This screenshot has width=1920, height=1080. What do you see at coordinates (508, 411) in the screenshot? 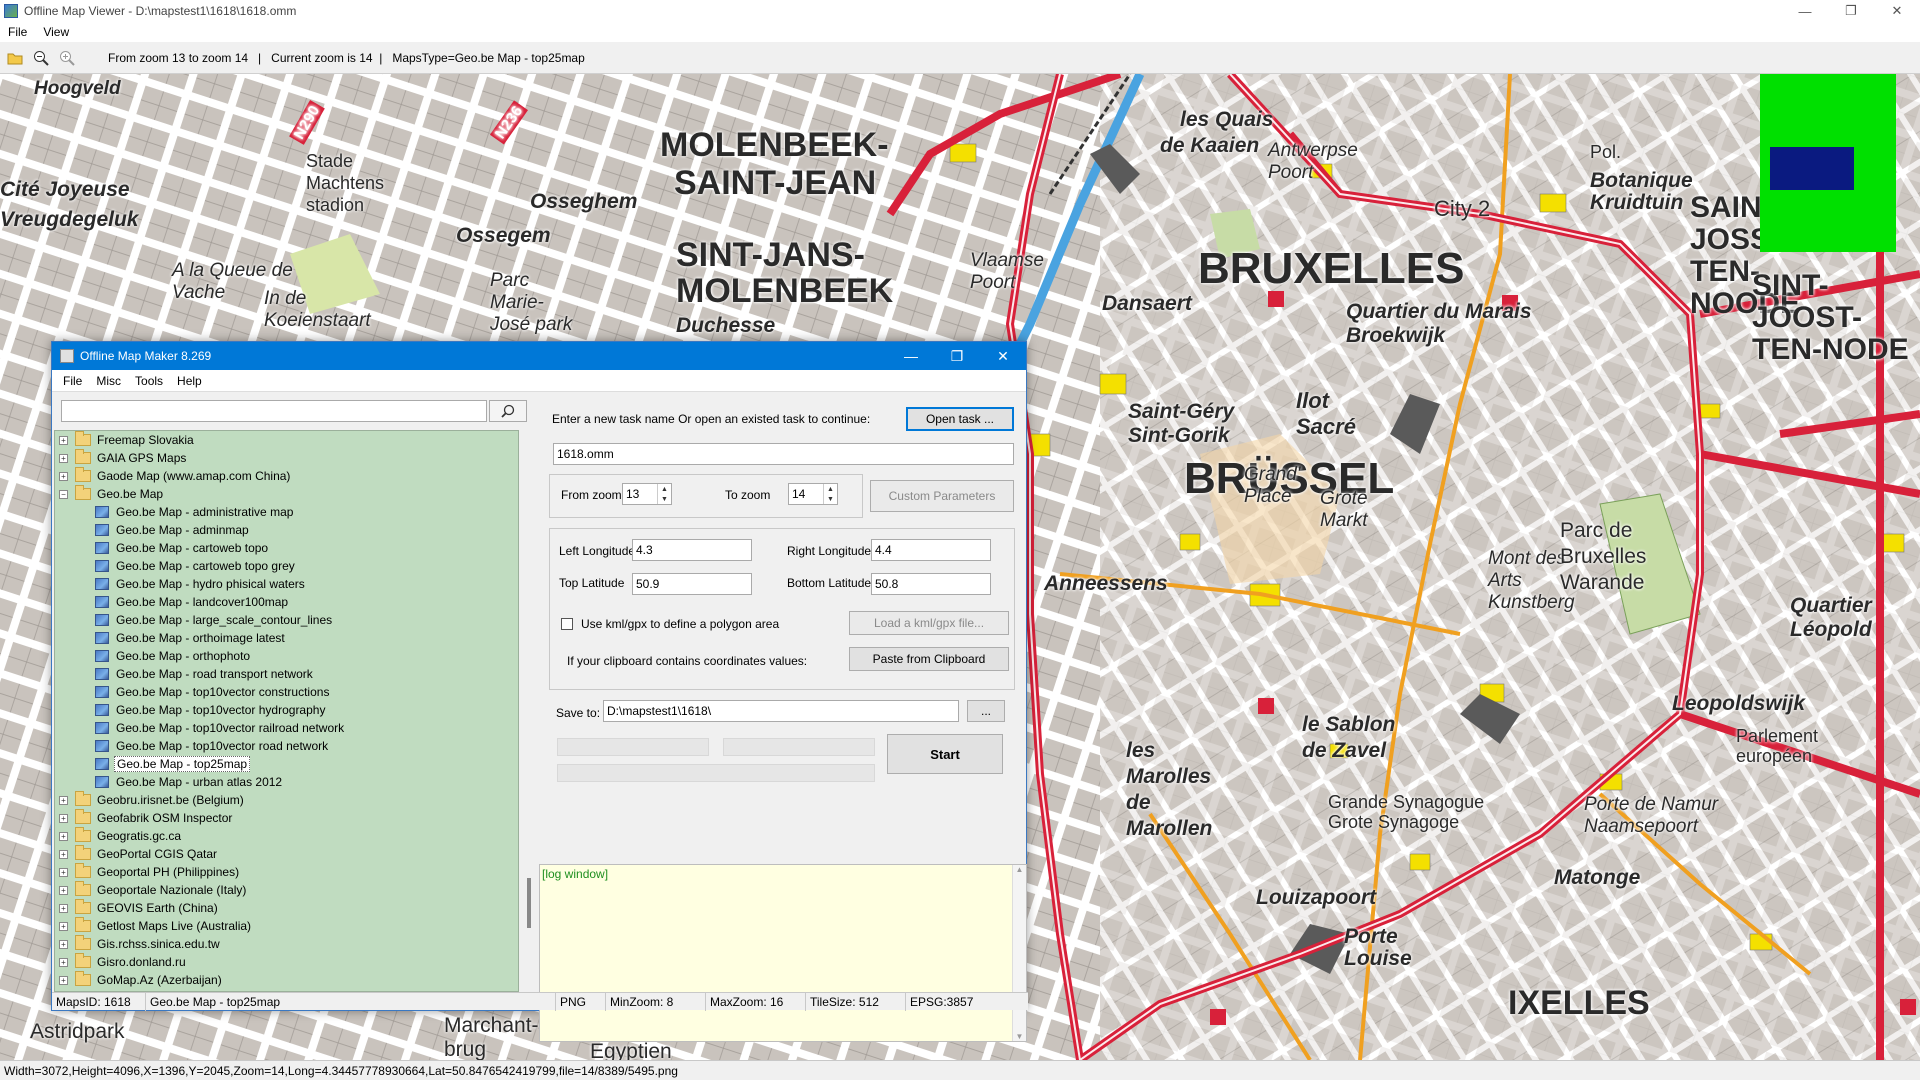
I see `search-button` at bounding box center [508, 411].